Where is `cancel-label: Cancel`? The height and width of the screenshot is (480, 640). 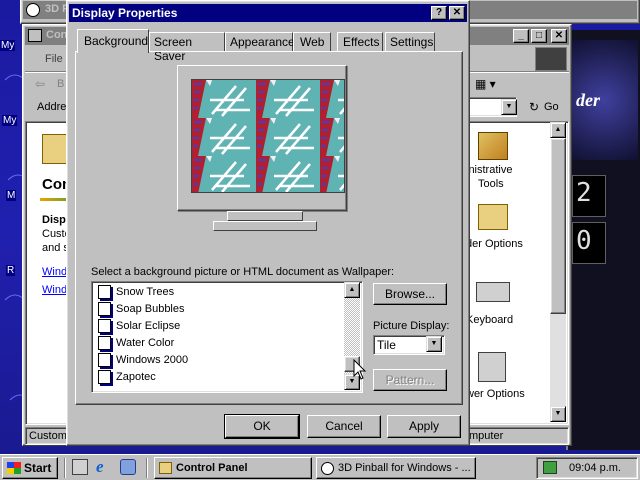
cancel-label: Cancel is located at coordinates (344, 426).